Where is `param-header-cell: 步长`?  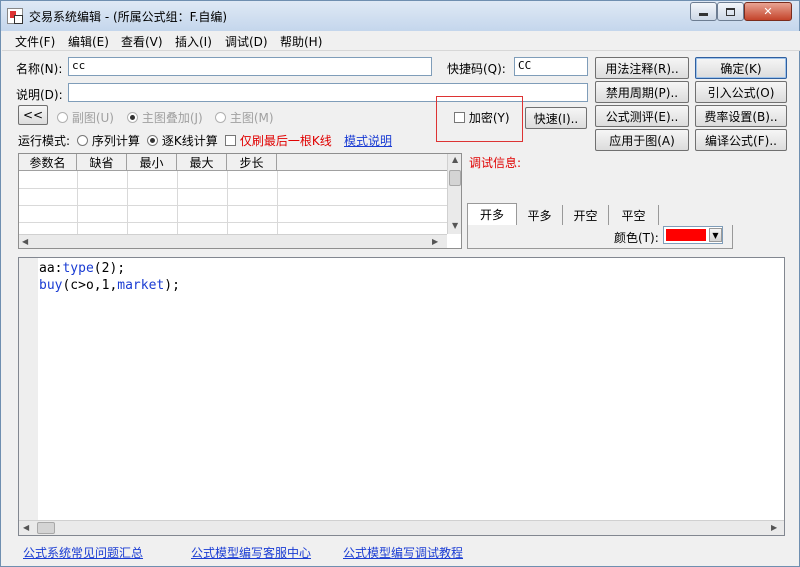
param-header-cell: 步长 is located at coordinates (252, 162).